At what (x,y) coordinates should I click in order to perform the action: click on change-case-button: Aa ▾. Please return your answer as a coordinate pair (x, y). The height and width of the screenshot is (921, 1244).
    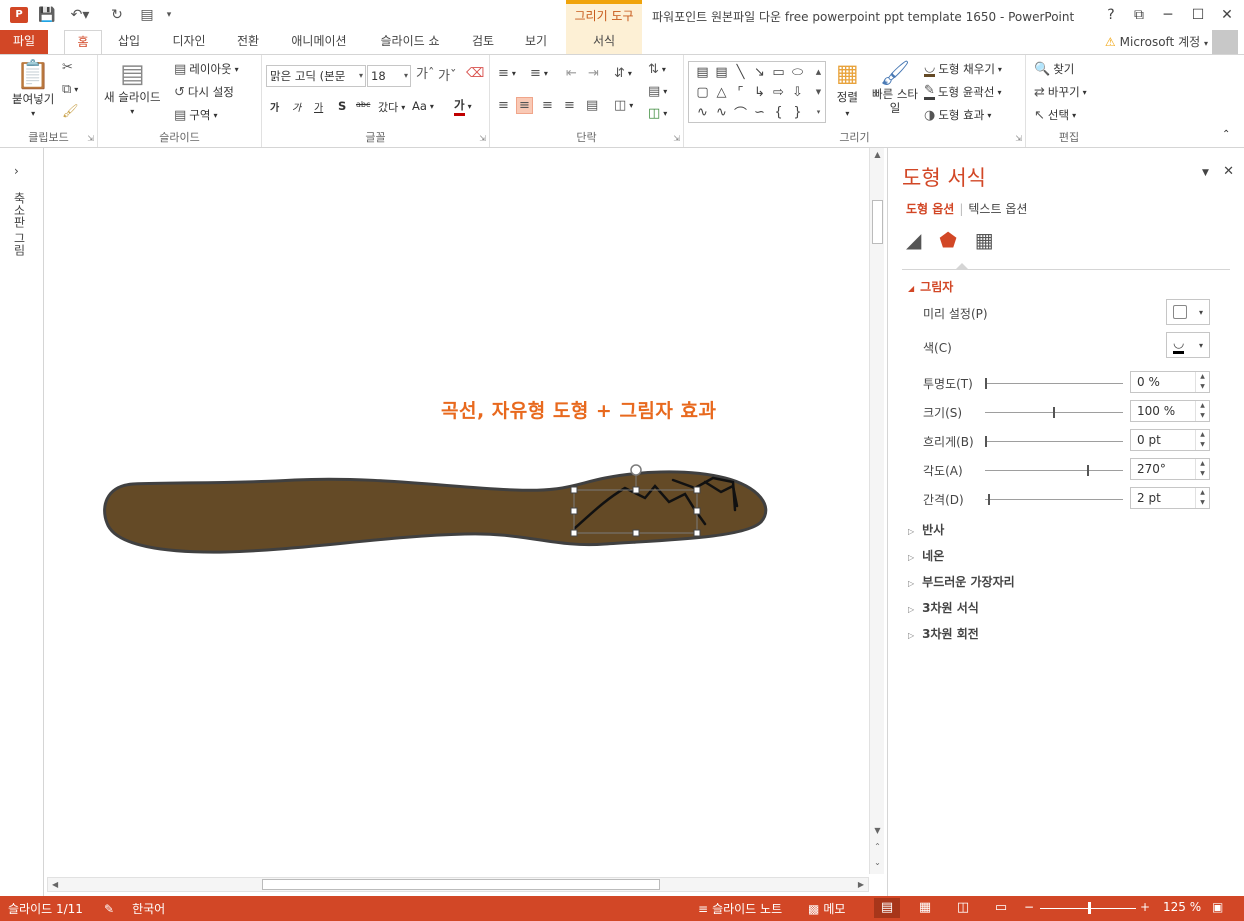
    Looking at the image, I should click on (423, 106).